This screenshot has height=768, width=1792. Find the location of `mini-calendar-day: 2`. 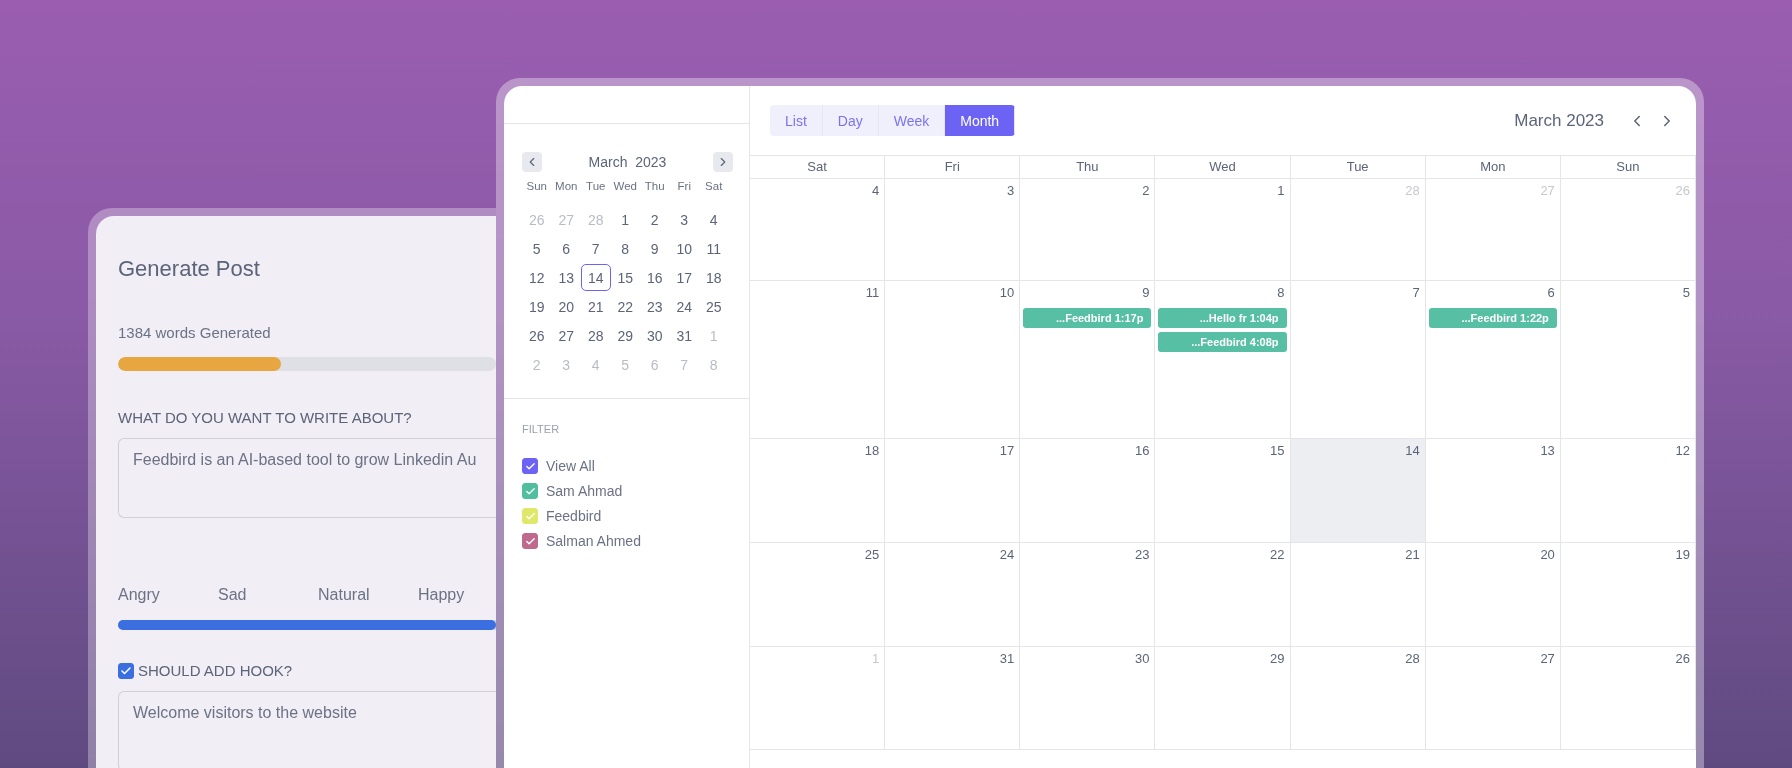

mini-calendar-day: 2 is located at coordinates (655, 219).